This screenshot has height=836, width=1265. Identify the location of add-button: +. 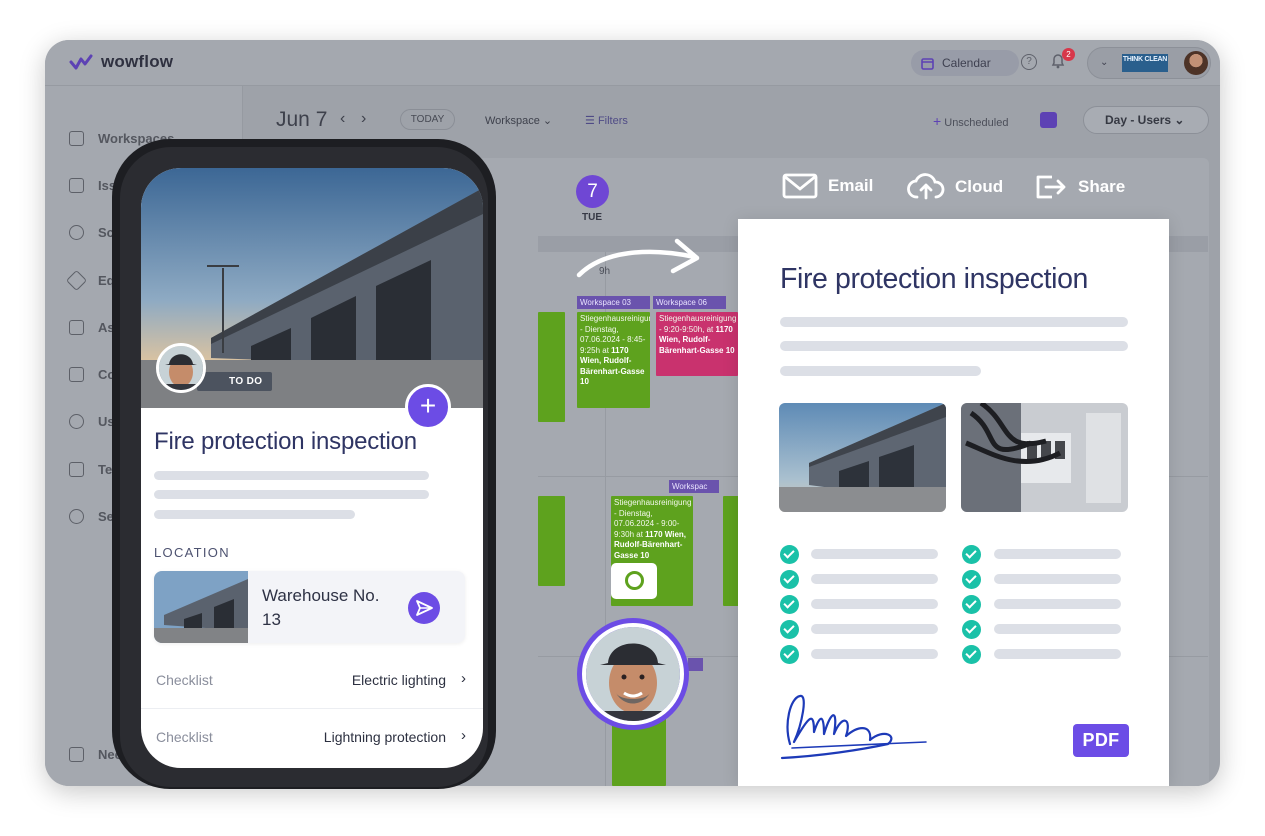
(428, 407).